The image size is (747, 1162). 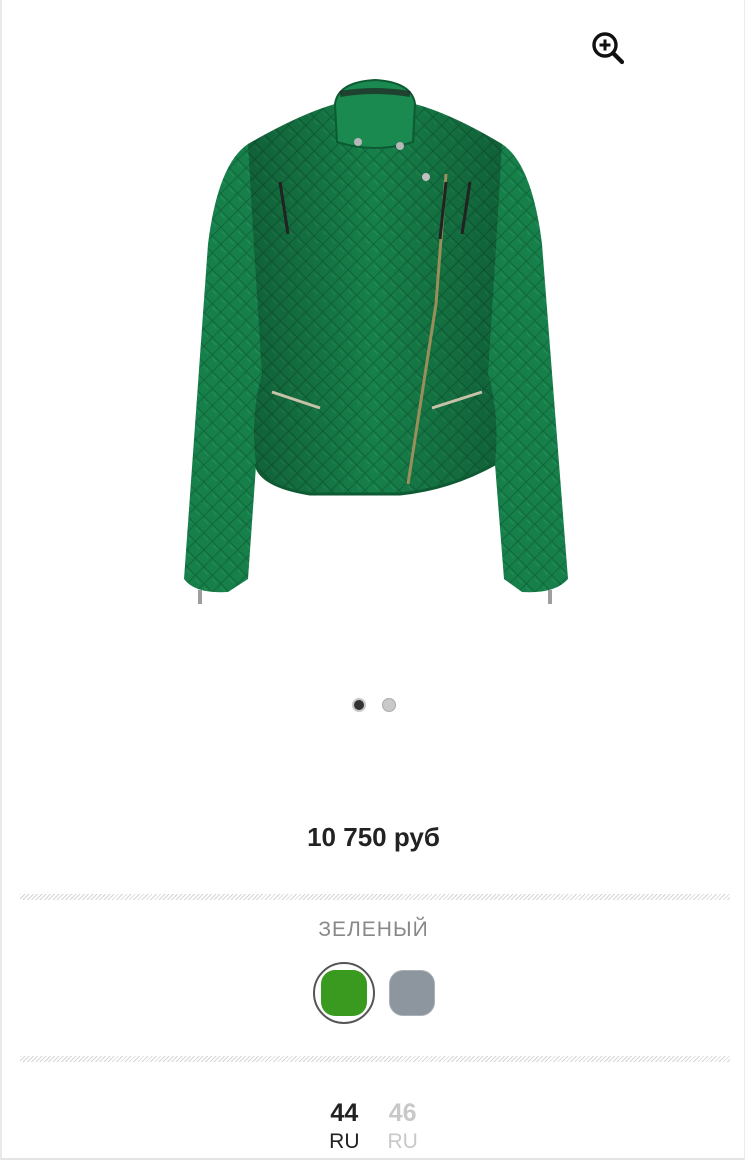 I want to click on color-swatch-green, so click(x=343, y=993).